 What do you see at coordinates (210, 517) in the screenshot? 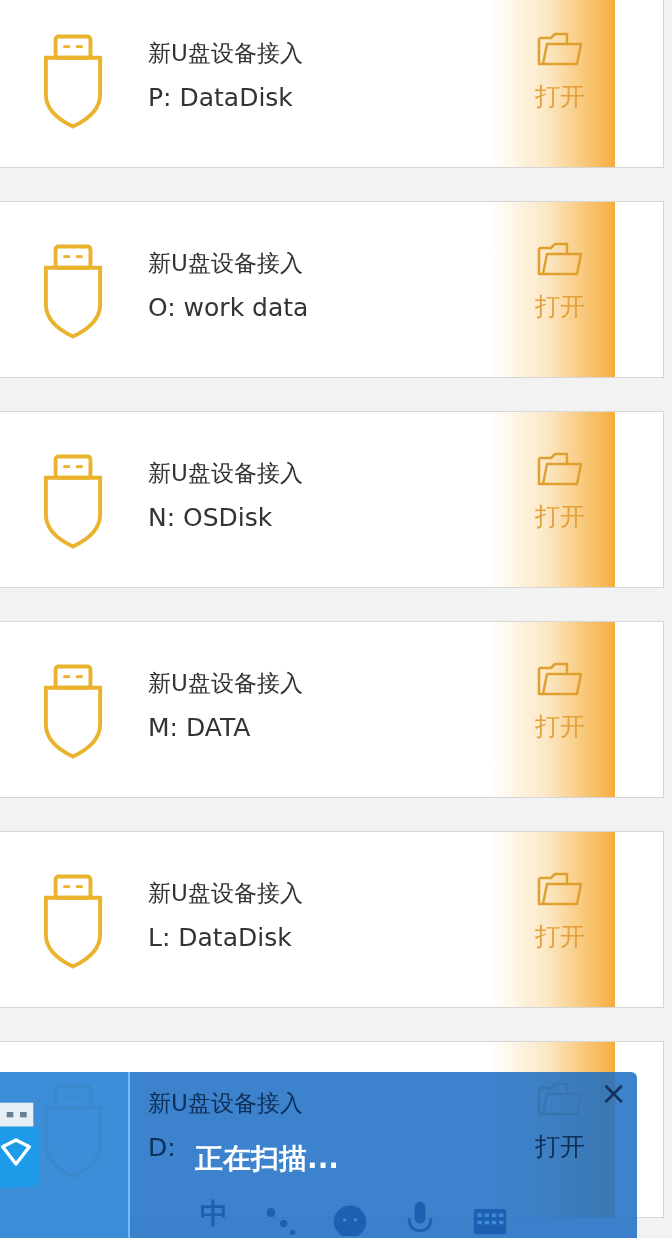
I see `drive-label: N: OSDisk` at bounding box center [210, 517].